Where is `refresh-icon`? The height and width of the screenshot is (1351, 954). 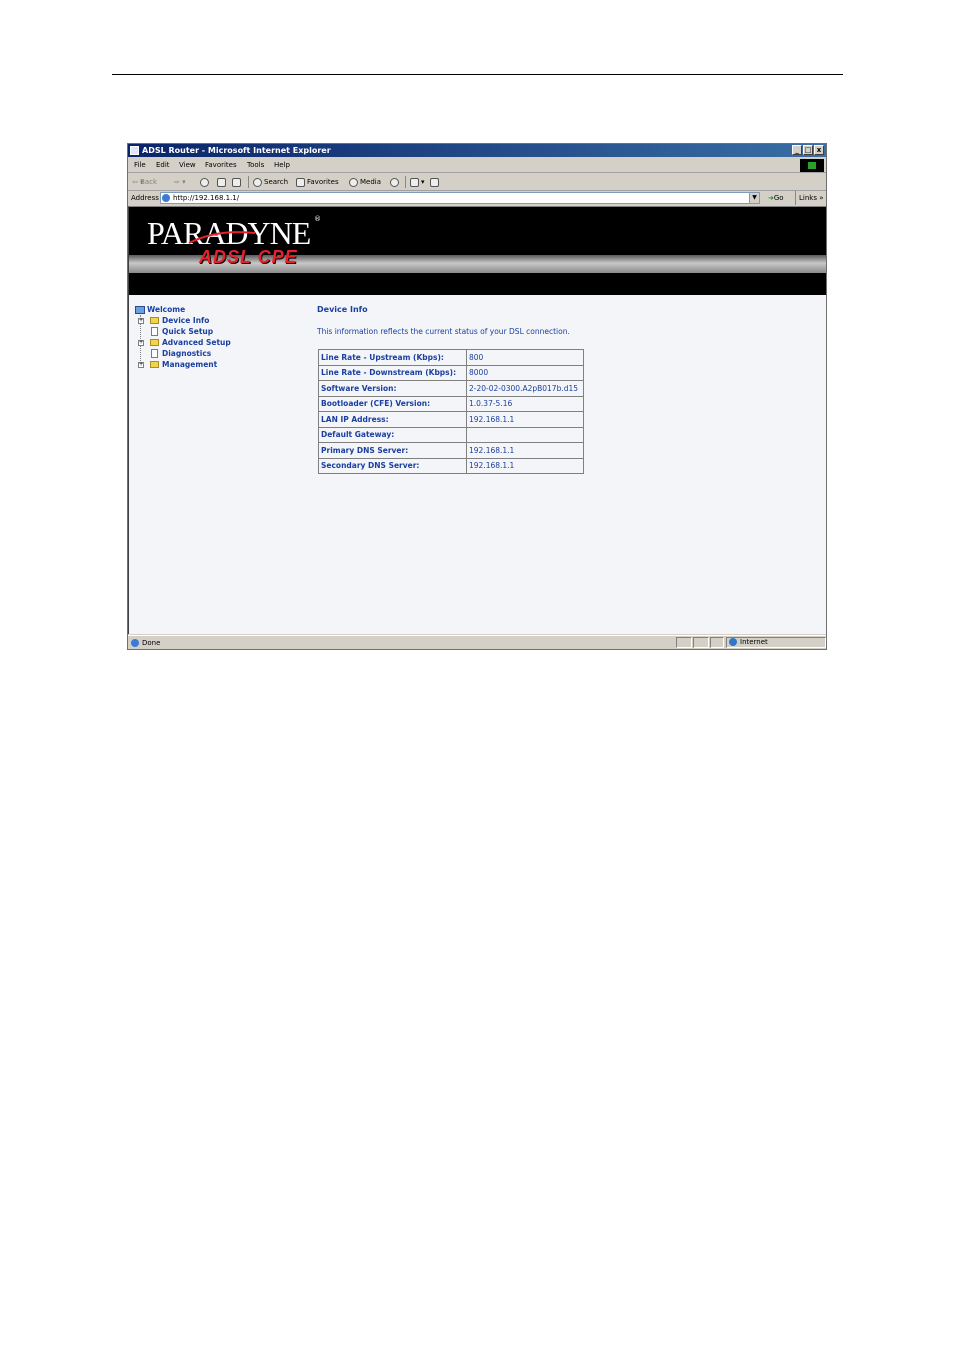 refresh-icon is located at coordinates (222, 182).